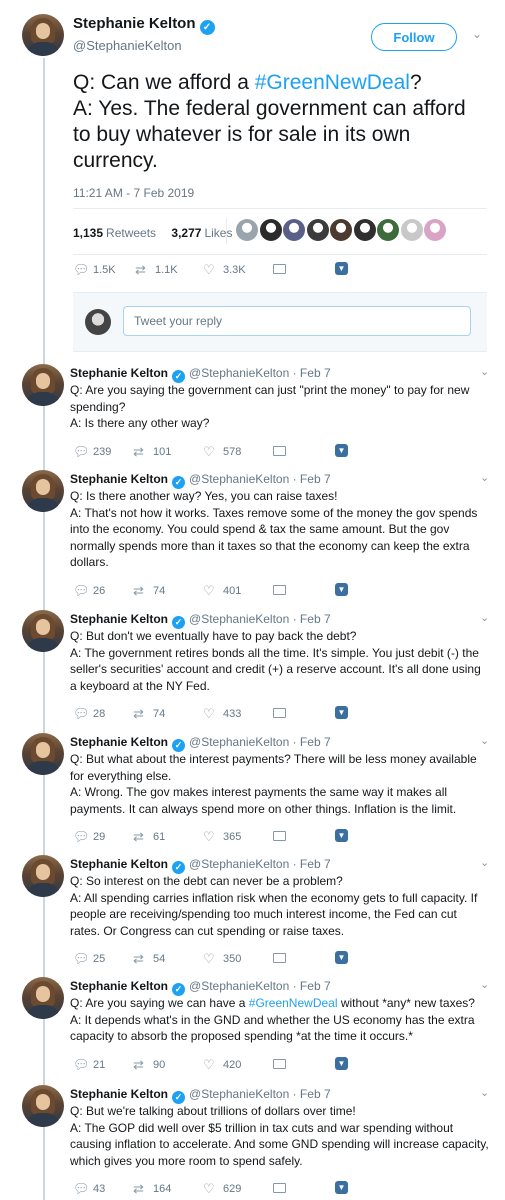  I want to click on retweet-button: ⇄ 61, so click(149, 837).